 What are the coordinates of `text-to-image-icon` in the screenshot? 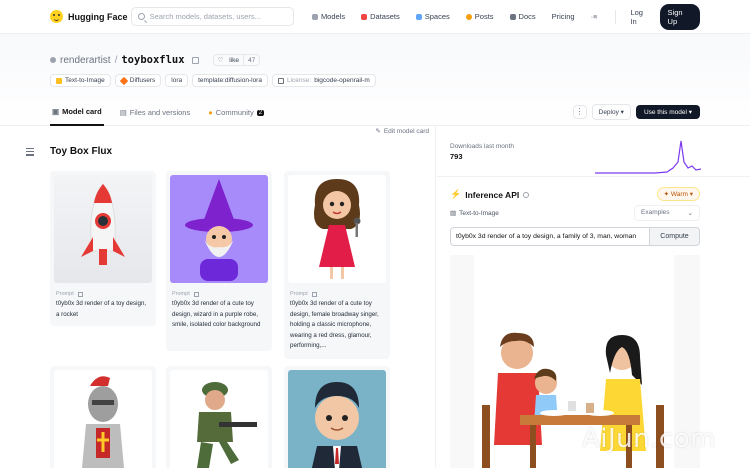 It's located at (59, 80).